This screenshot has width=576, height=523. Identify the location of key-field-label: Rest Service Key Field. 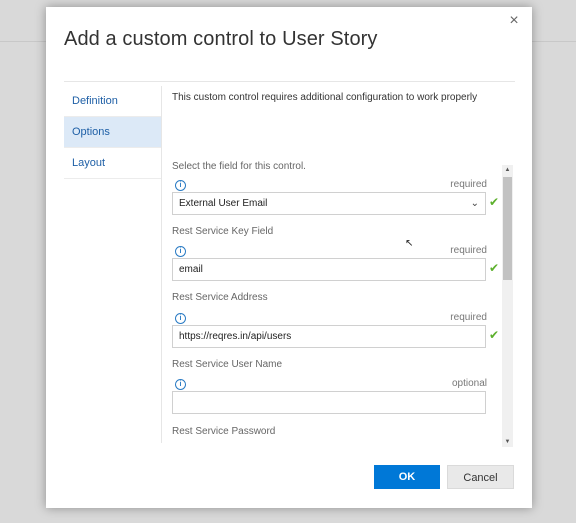
(223, 231).